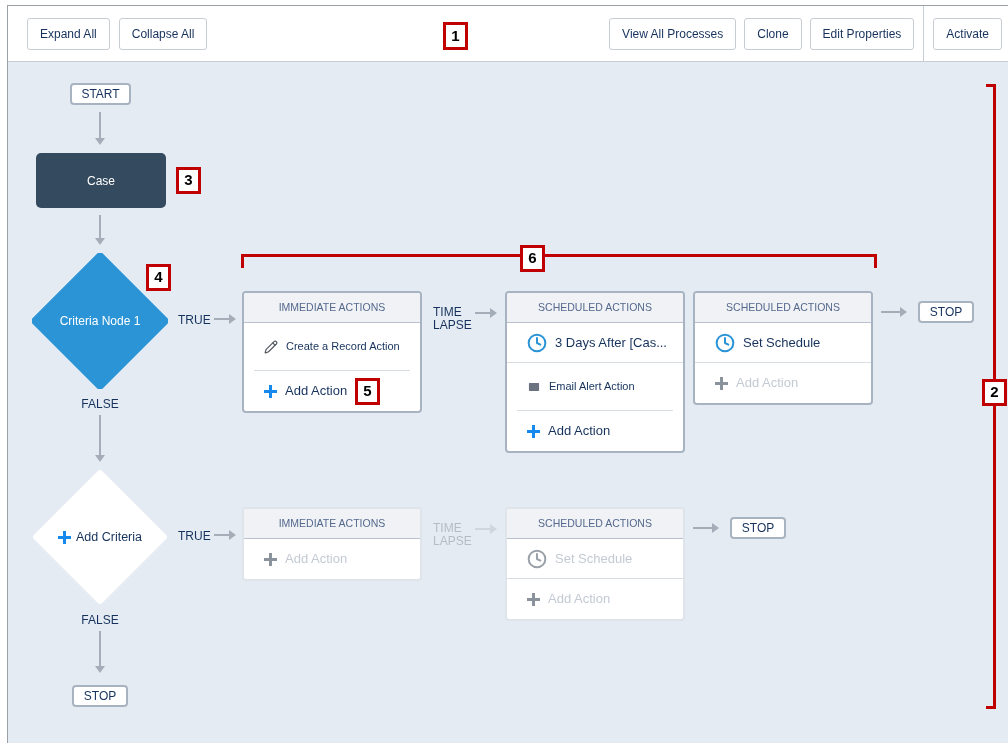  What do you see at coordinates (453, 319) in the screenshot?
I see `time-lapse-label: TIME LAPSE` at bounding box center [453, 319].